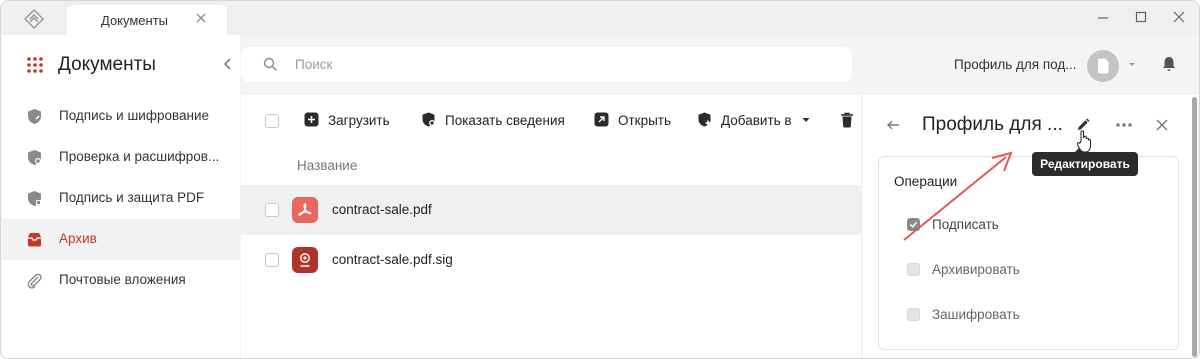  I want to click on open-button: Открыть, so click(634, 121).